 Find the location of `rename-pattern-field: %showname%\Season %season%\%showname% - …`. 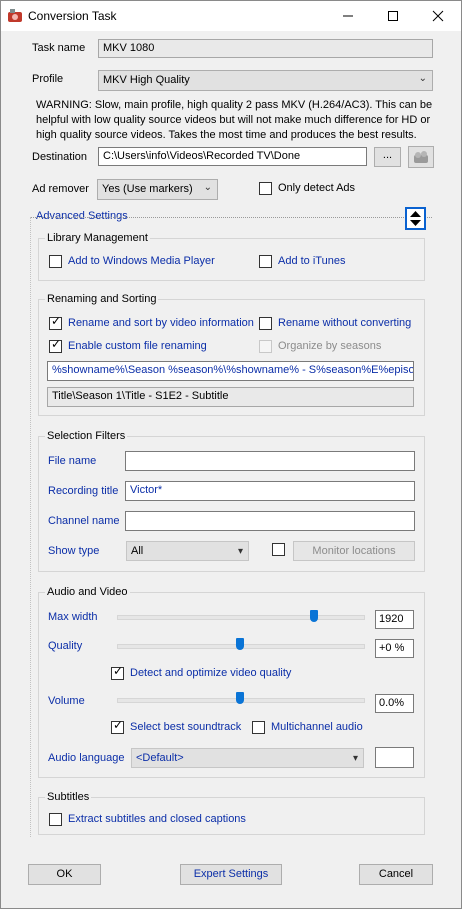

rename-pattern-field: %showname%\Season %season%\%showname% - … is located at coordinates (230, 371).